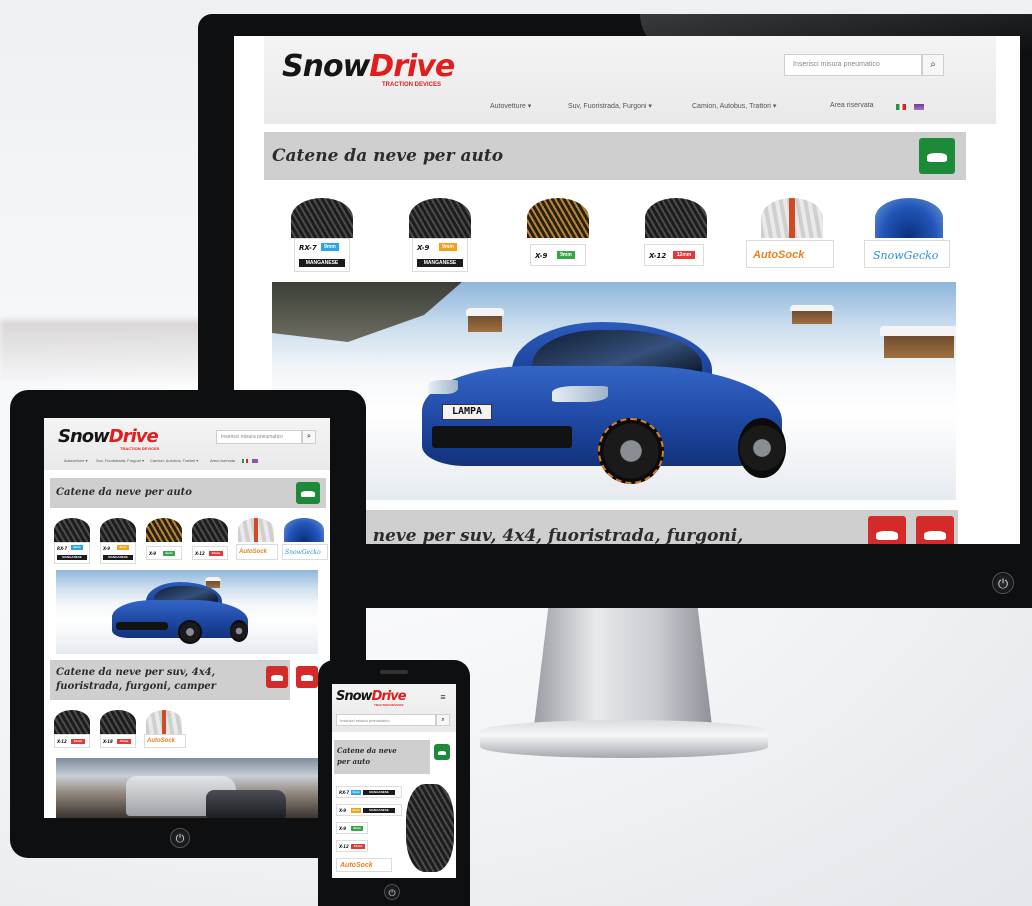 The height and width of the screenshot is (906, 1032). I want to click on hero-chalet, so click(917, 341).